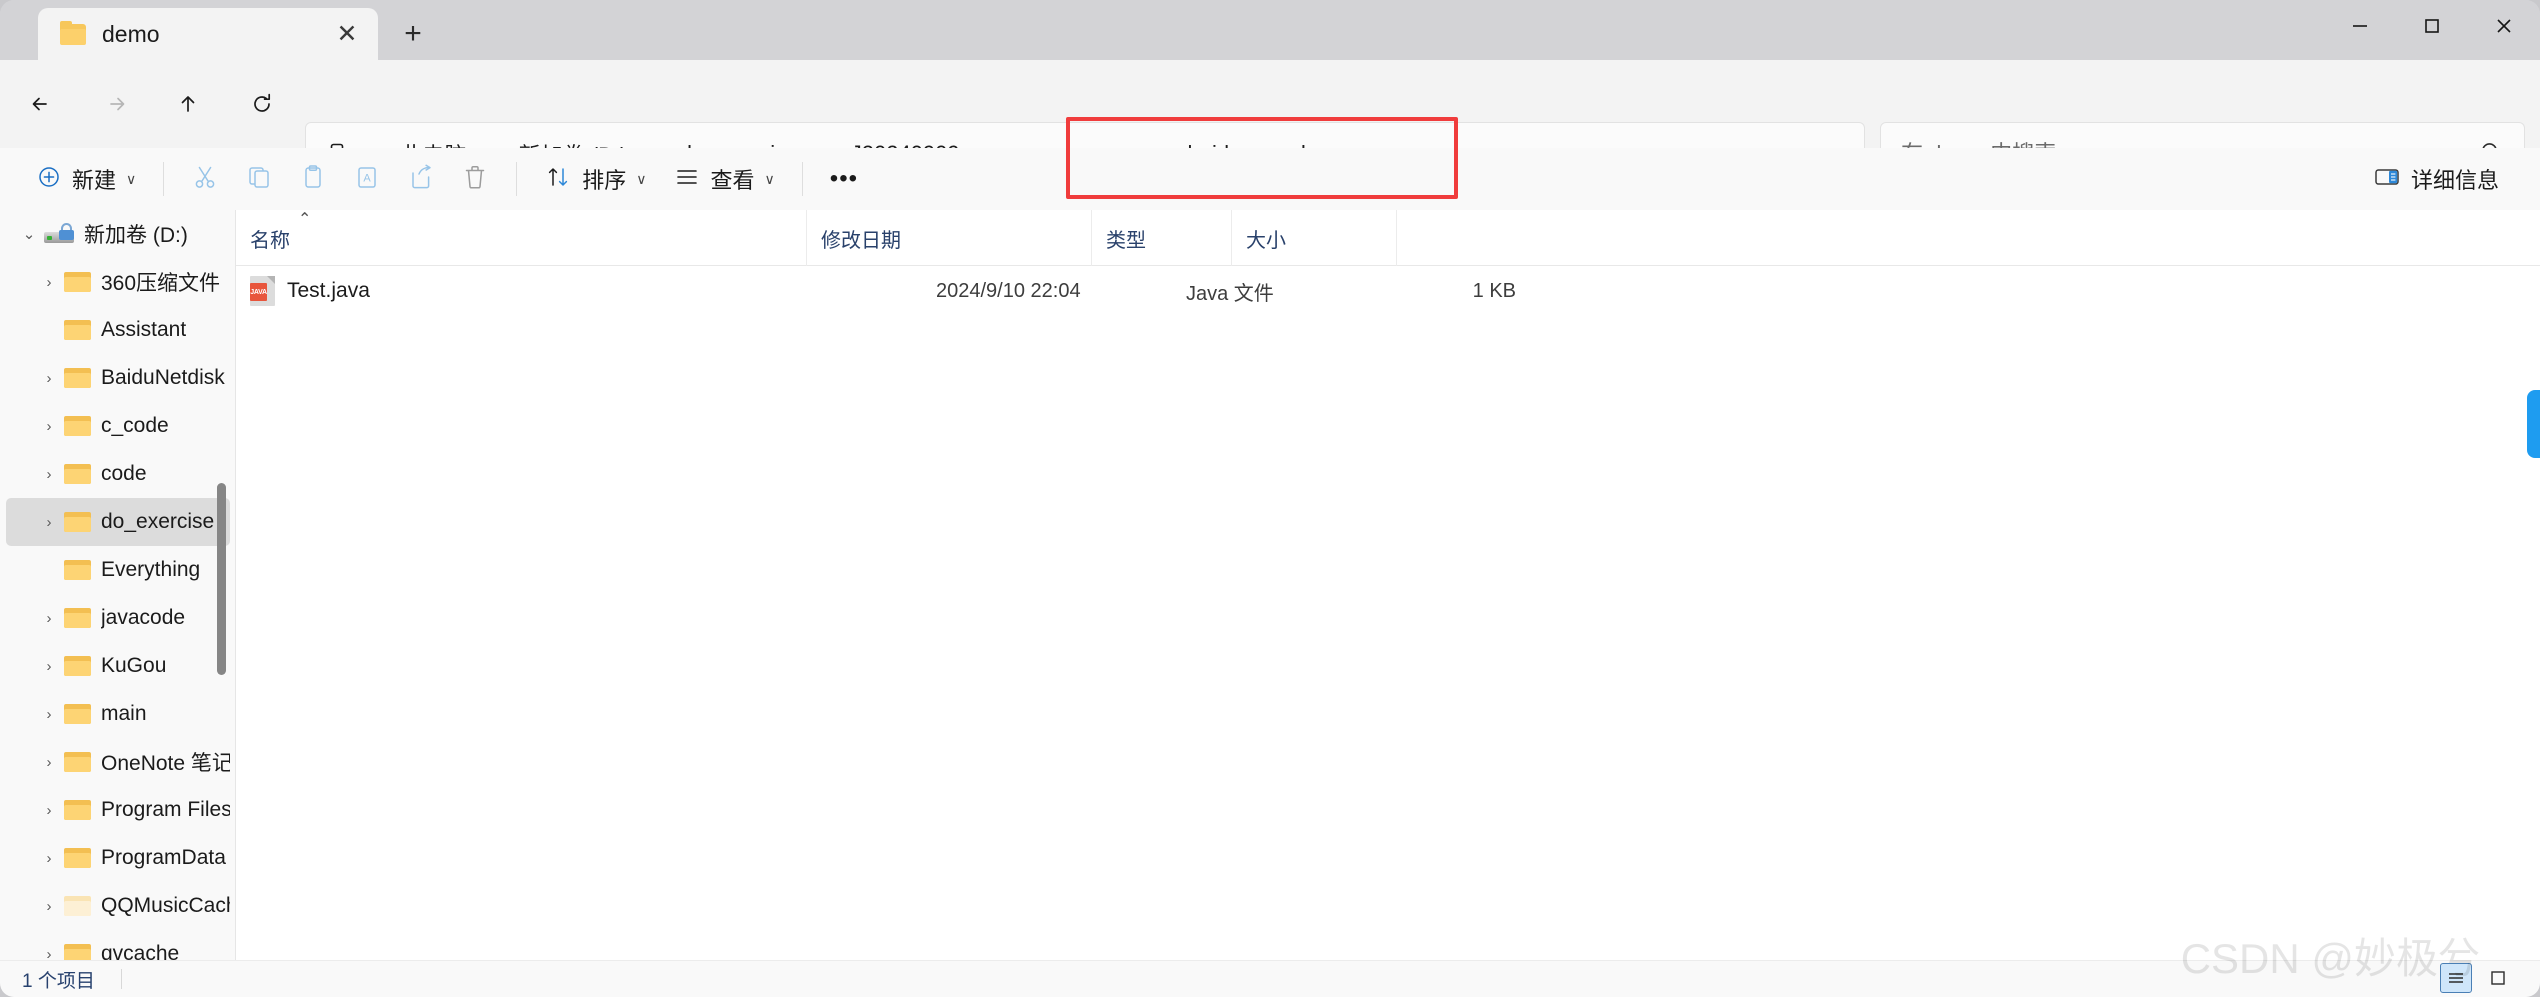 This screenshot has width=2540, height=997. What do you see at coordinates (118, 426) in the screenshot?
I see `tree-item-c-code: › c_code` at bounding box center [118, 426].